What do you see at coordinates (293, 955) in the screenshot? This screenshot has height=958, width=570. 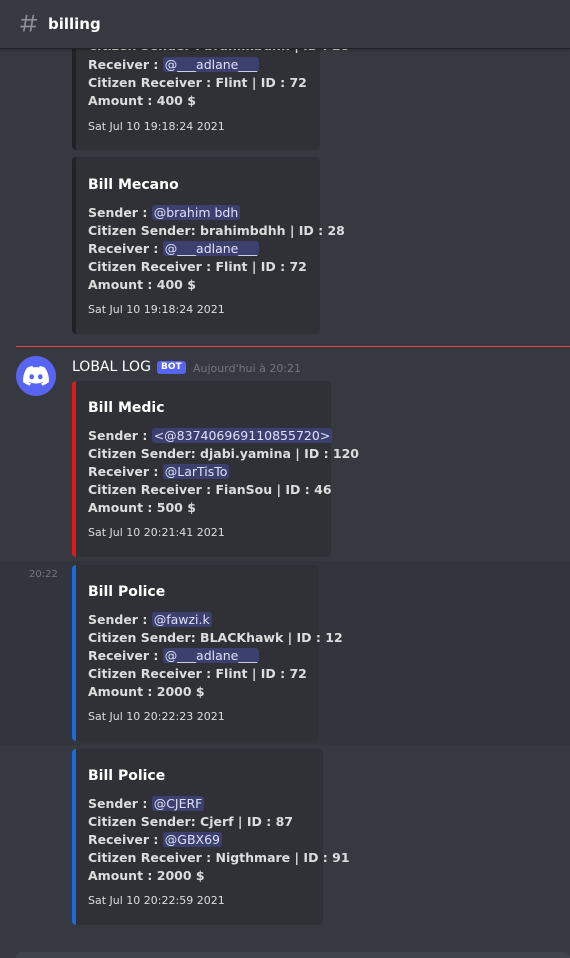 I see `message-input` at bounding box center [293, 955].